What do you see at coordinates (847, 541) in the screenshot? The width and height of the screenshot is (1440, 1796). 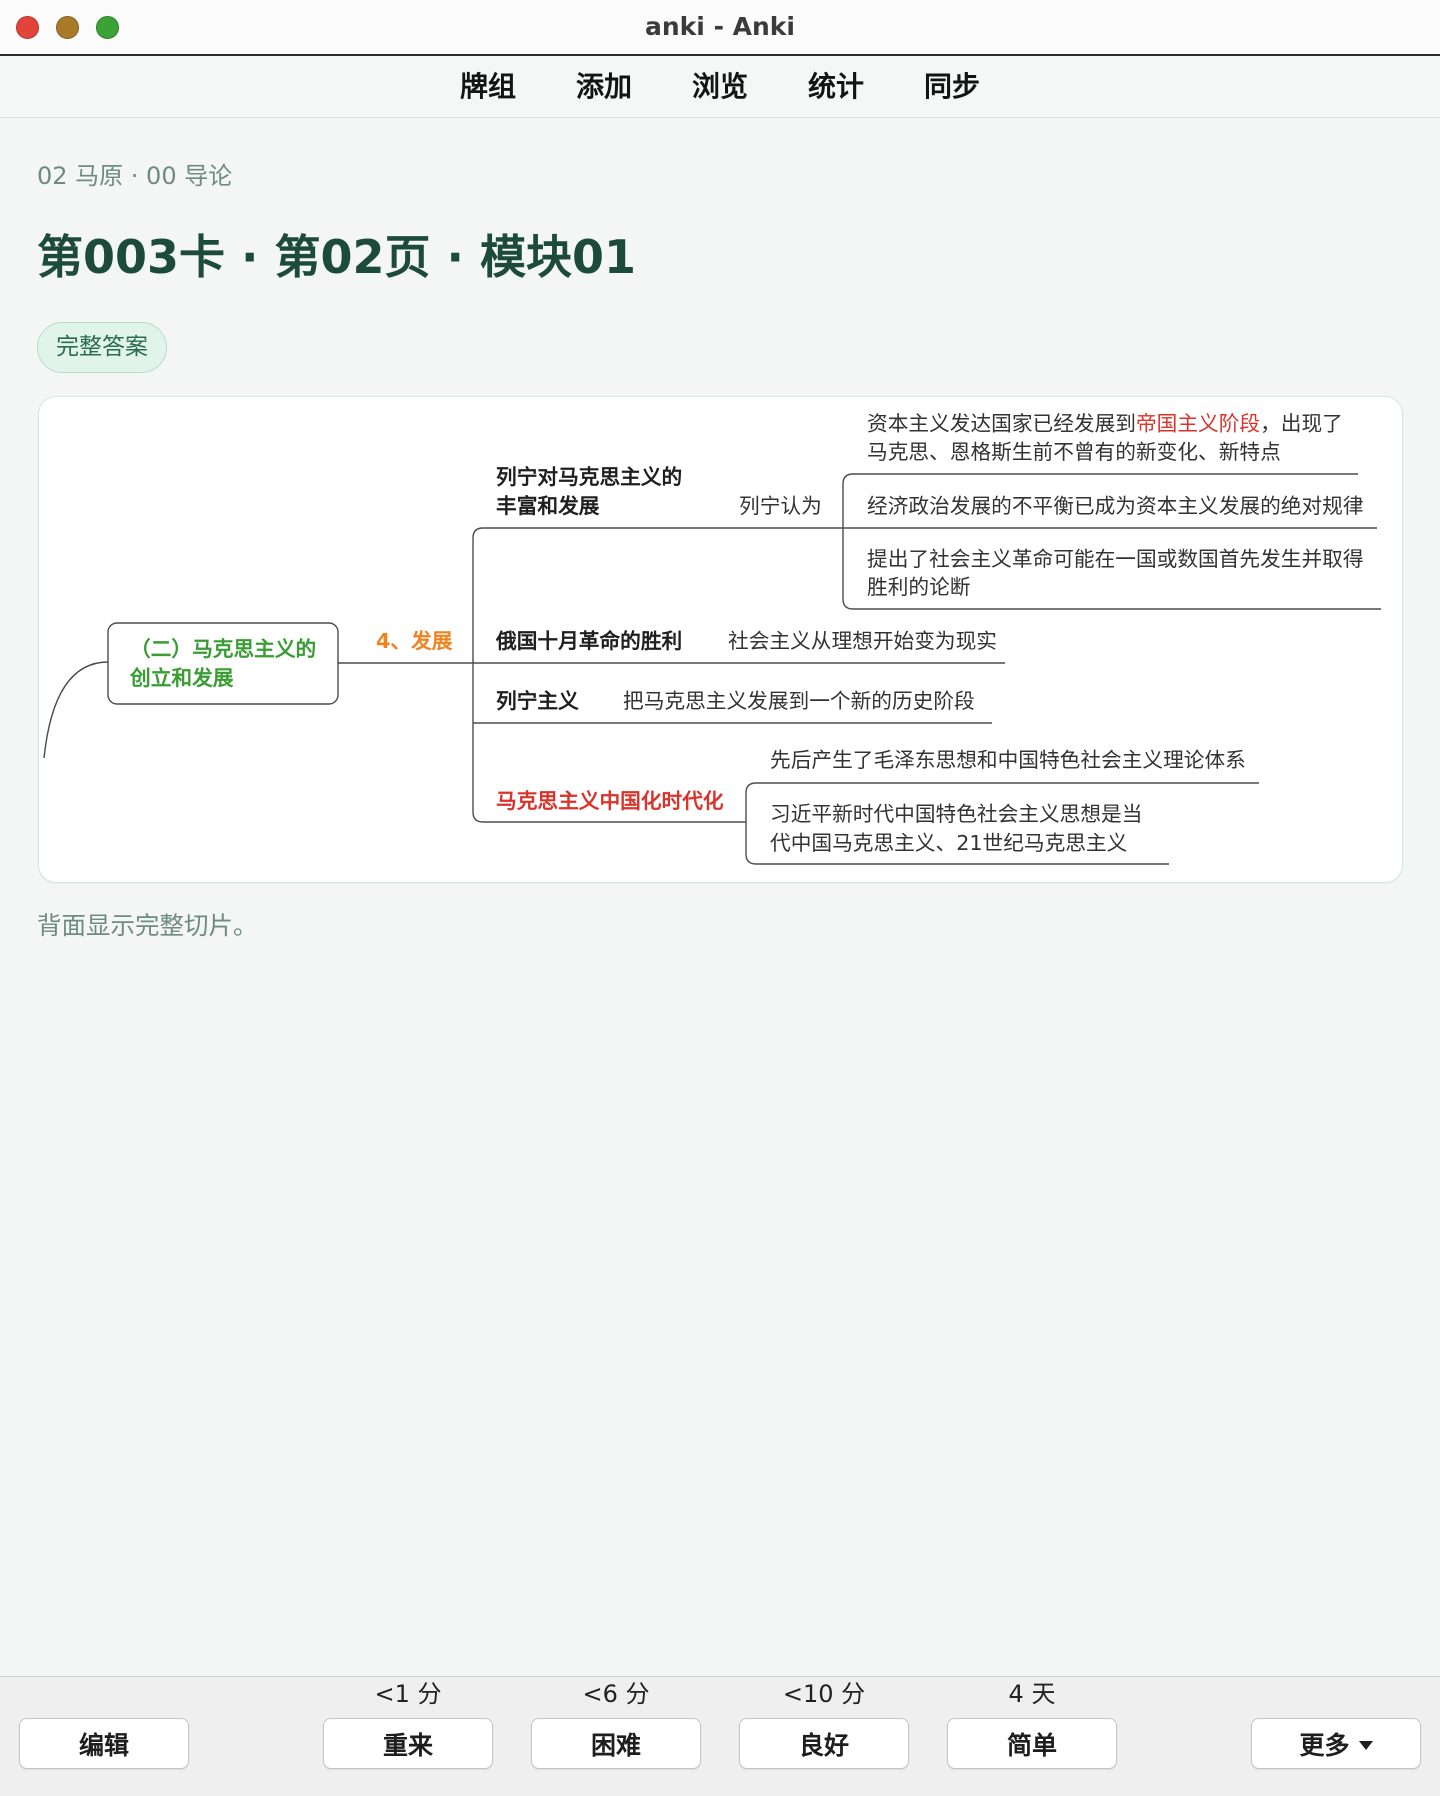 I see `branch-1-fork` at bounding box center [847, 541].